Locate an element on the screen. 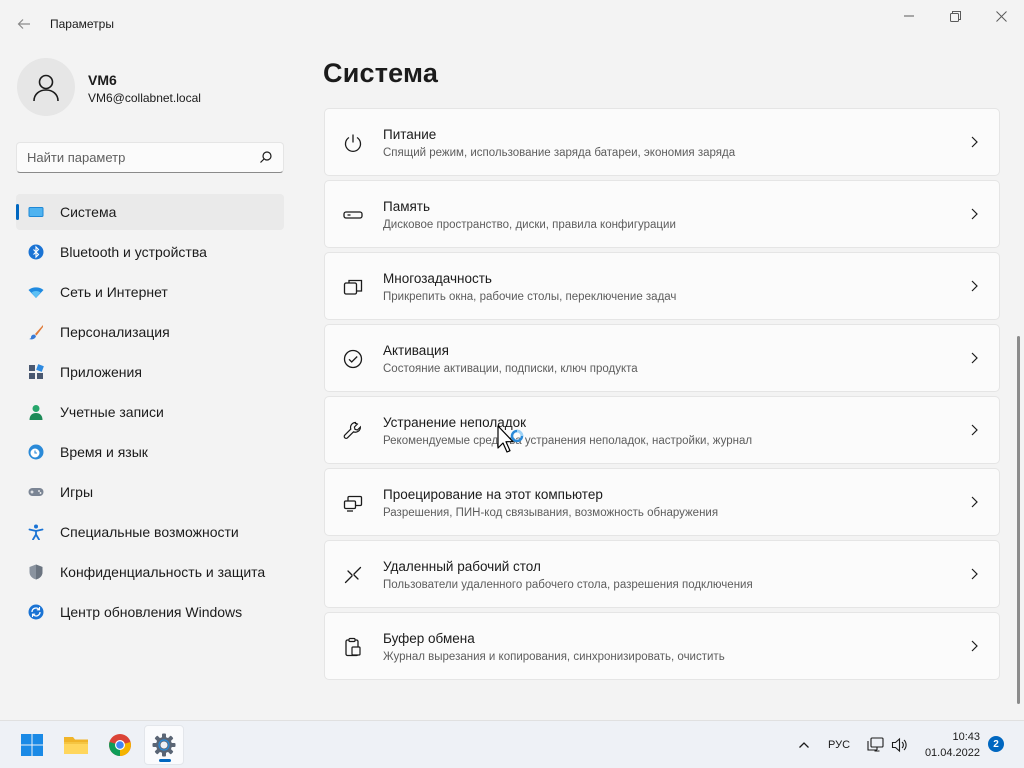 Image resolution: width=1024 pixels, height=768 pixels. title-bar: Параметры is located at coordinates (512, 24).